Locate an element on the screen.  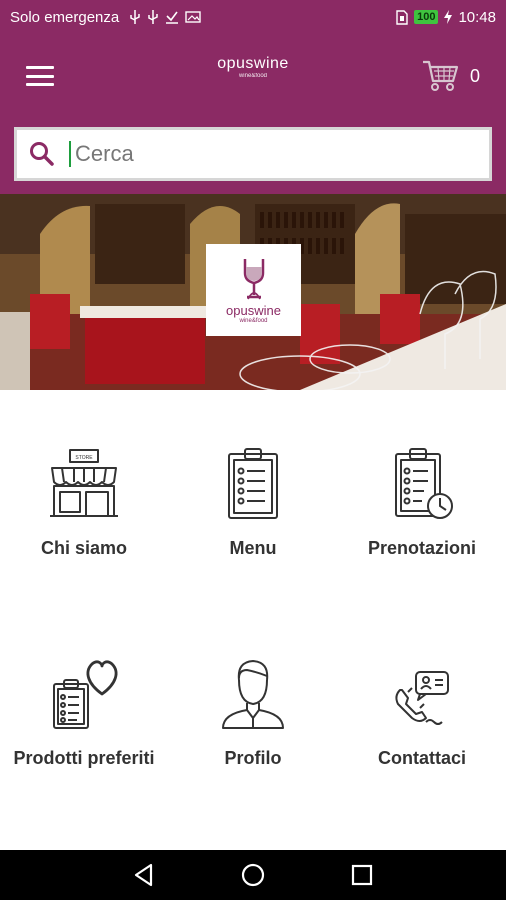
tile-label: Profilo is located at coordinates (253, 758).